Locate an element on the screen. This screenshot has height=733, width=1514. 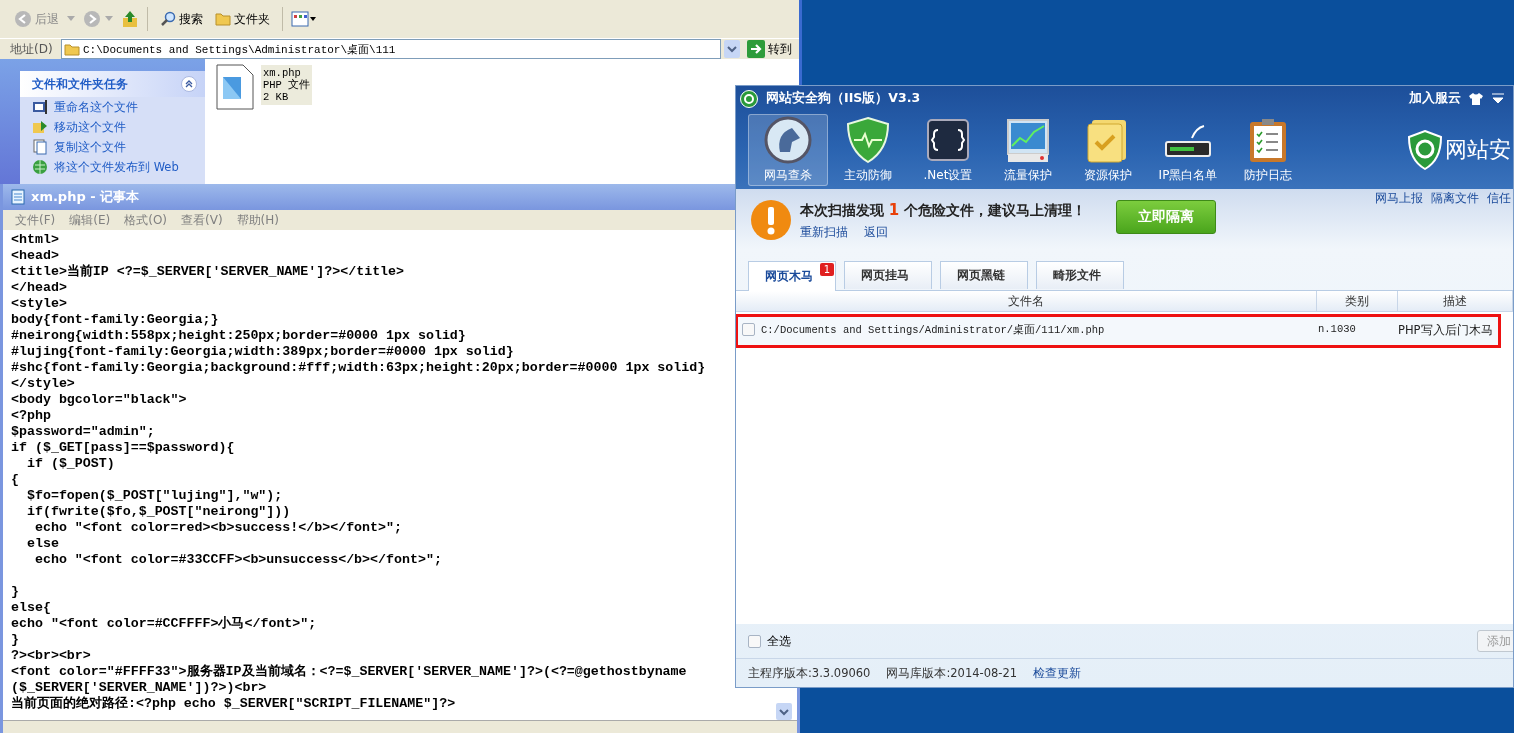
count-badge: 1 is located at coordinates (826, 269).